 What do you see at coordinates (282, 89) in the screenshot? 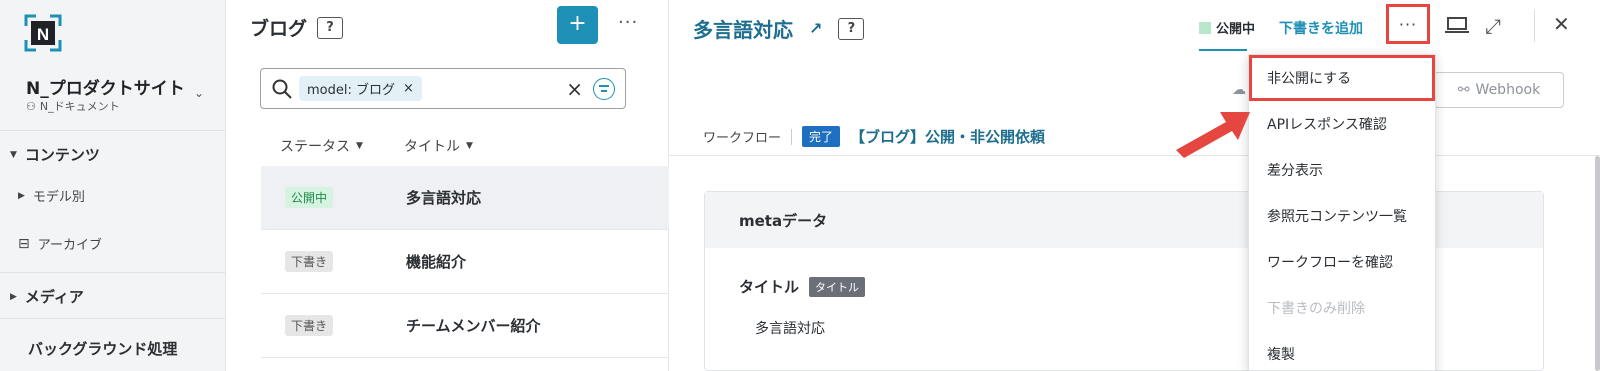
I see `search-icon` at bounding box center [282, 89].